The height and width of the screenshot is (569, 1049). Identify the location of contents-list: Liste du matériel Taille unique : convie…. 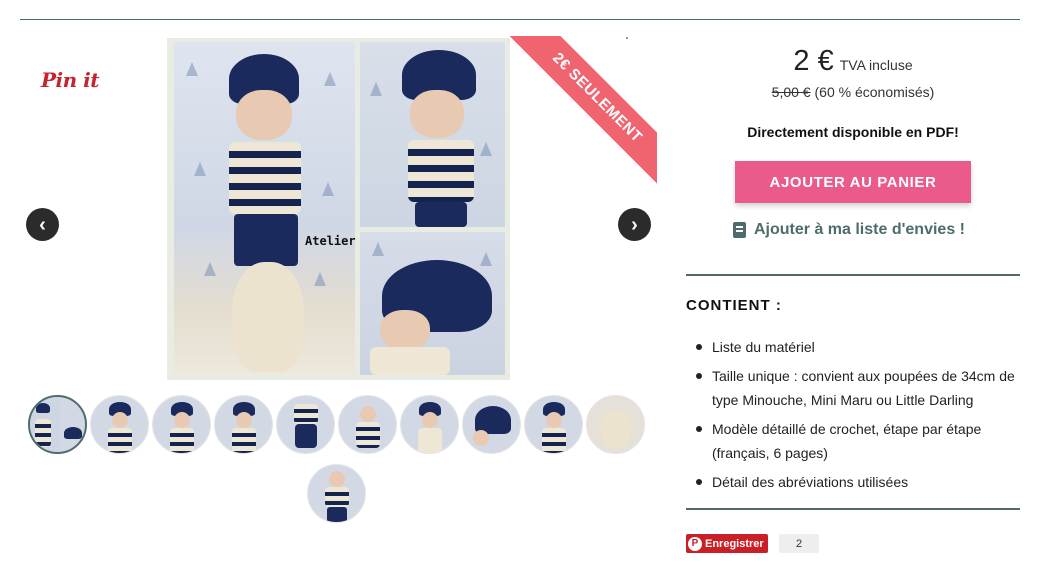
(858, 417).